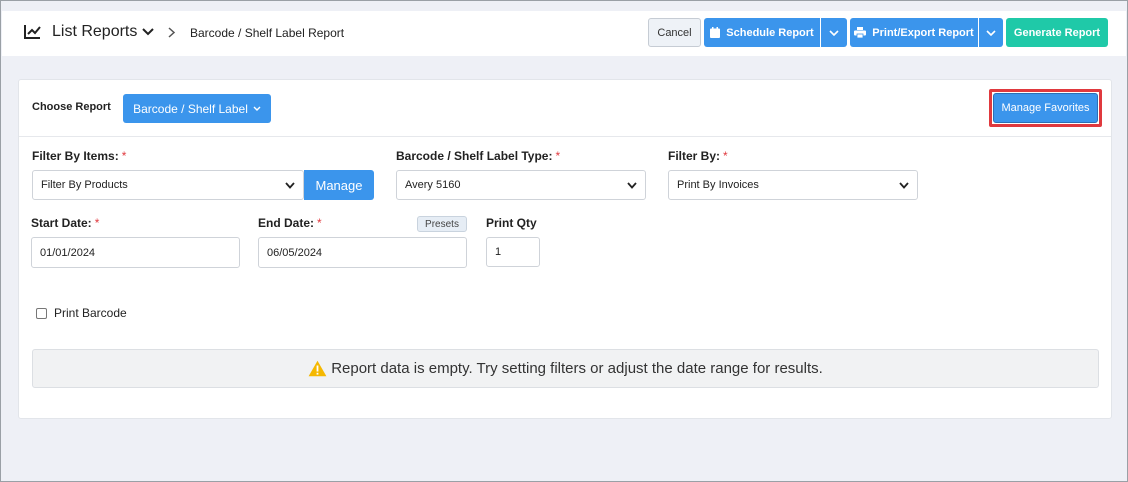 The image size is (1128, 482). Describe the element at coordinates (41, 313) in the screenshot. I see `print-barcode-checkbox` at that location.